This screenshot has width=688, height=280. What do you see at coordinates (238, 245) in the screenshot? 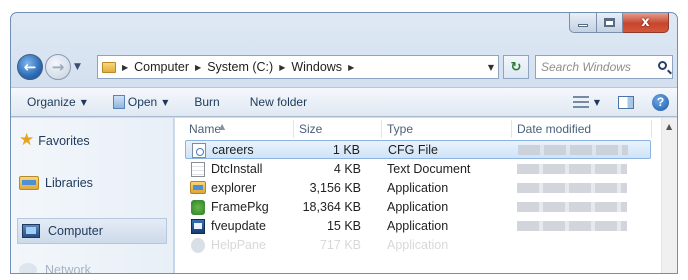
I see `file-name: HelpPane` at bounding box center [238, 245].